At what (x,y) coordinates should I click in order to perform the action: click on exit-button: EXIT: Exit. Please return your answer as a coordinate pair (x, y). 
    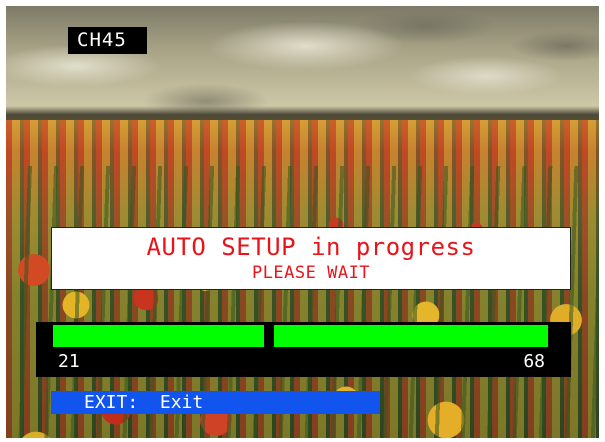
    Looking at the image, I should click on (215, 402).